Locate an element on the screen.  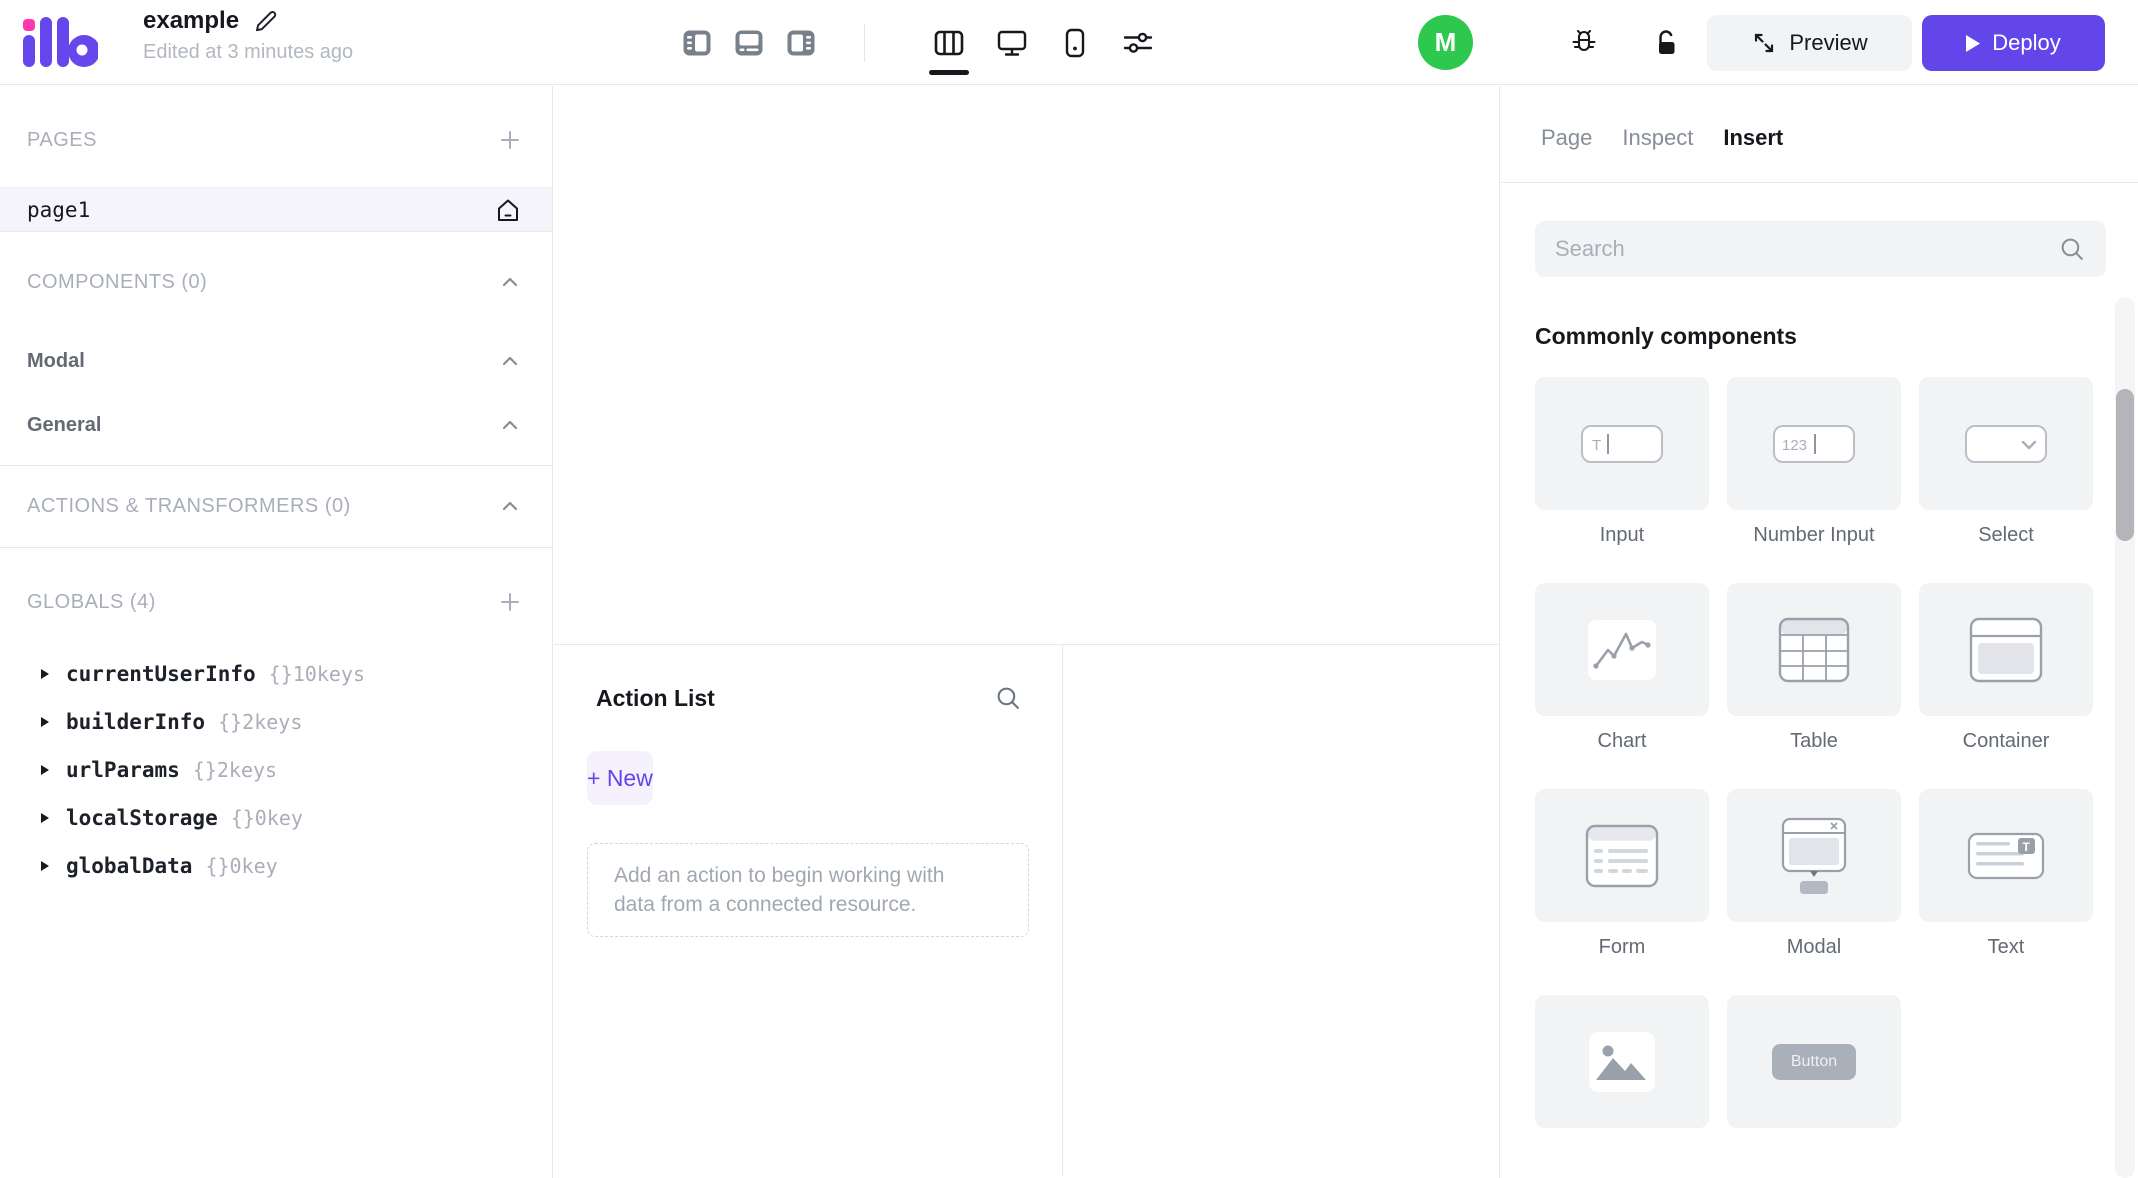
deploy-label: Deploy is located at coordinates (2026, 42).